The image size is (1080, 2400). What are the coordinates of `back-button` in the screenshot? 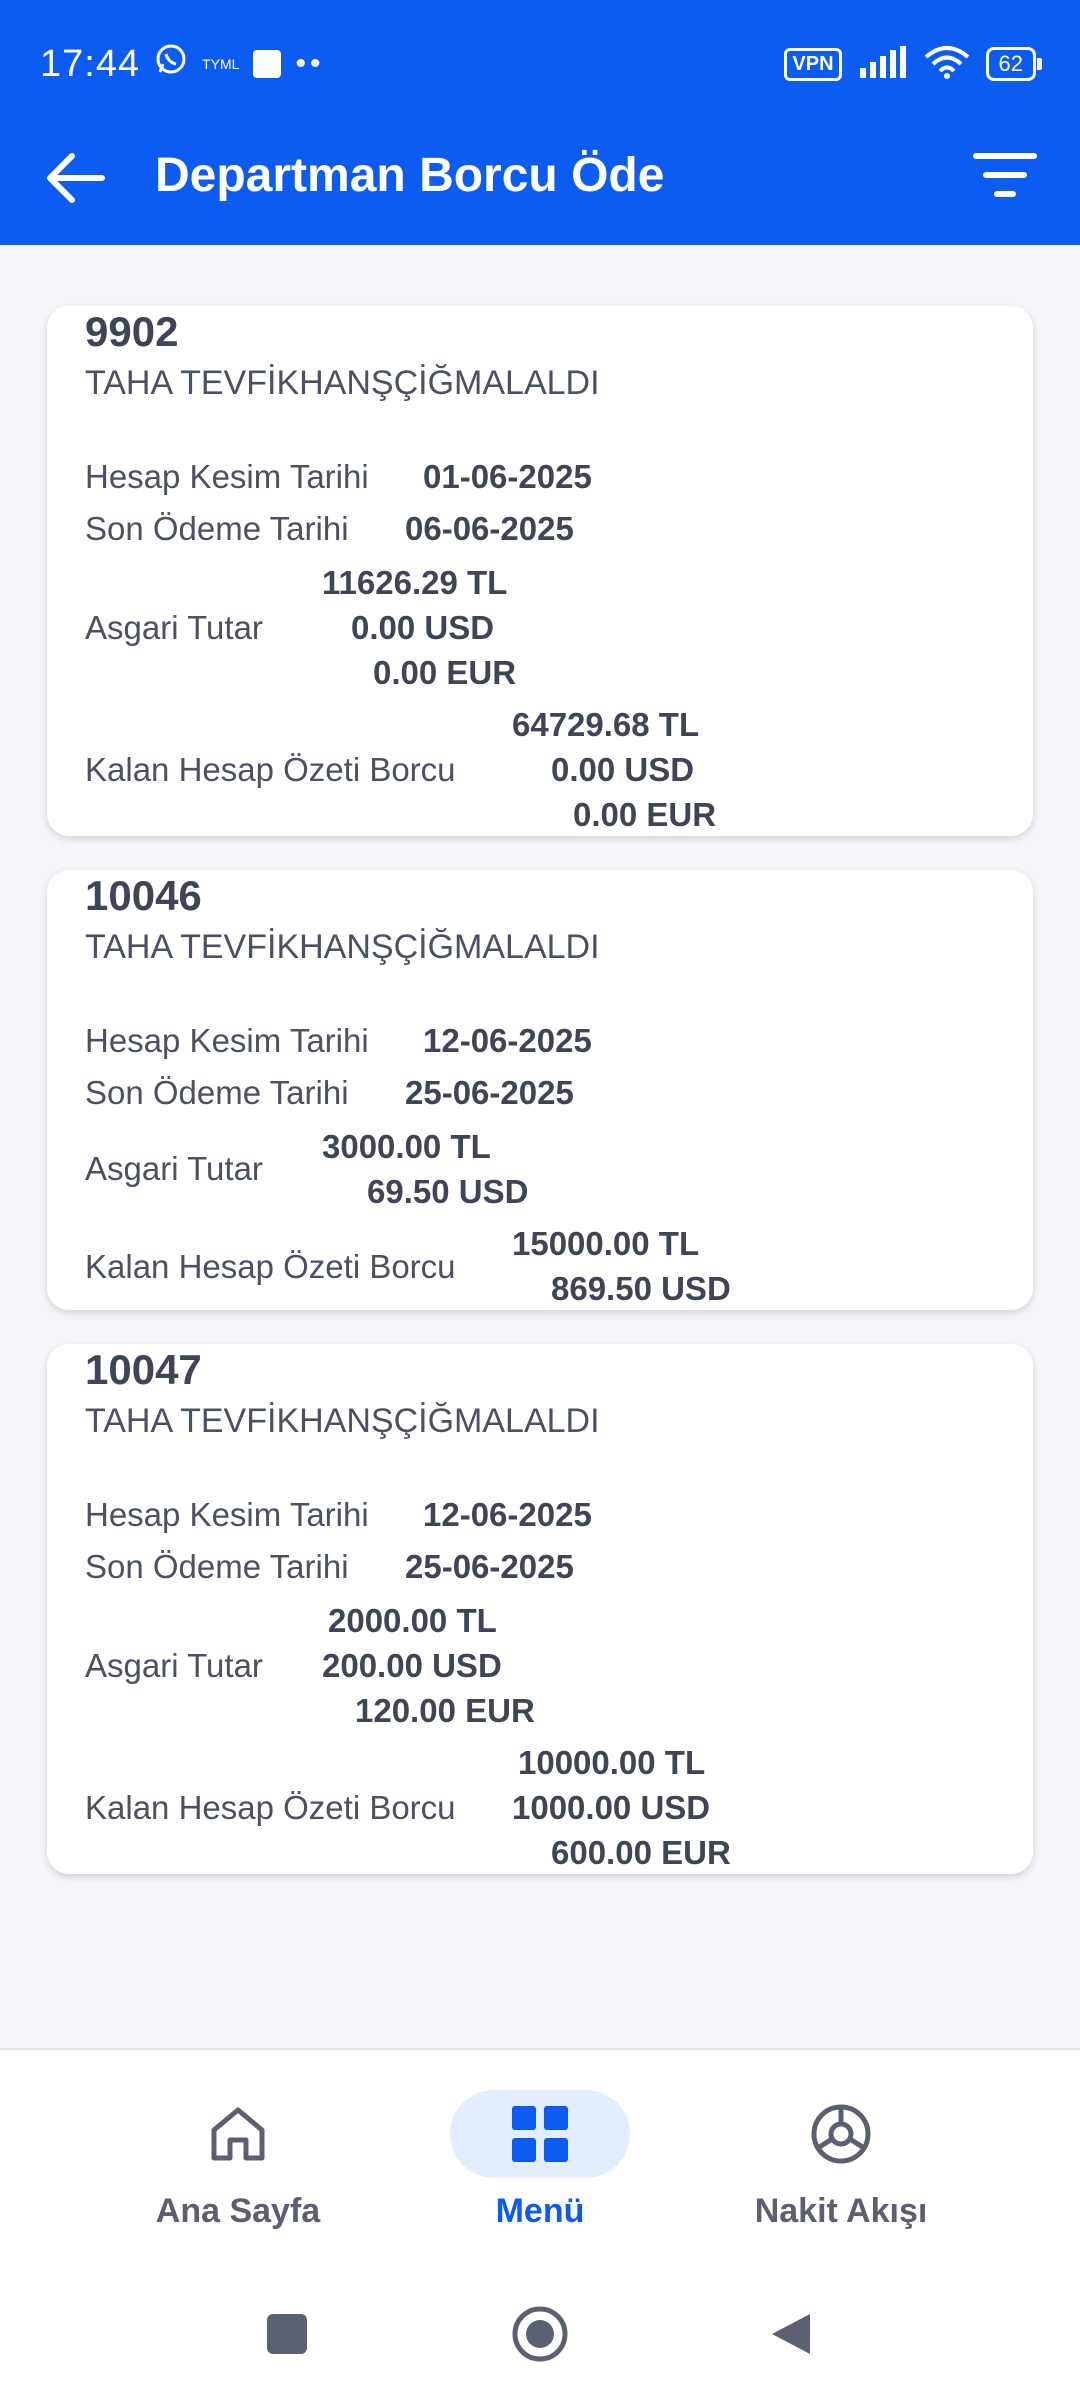 It's located at (75, 178).